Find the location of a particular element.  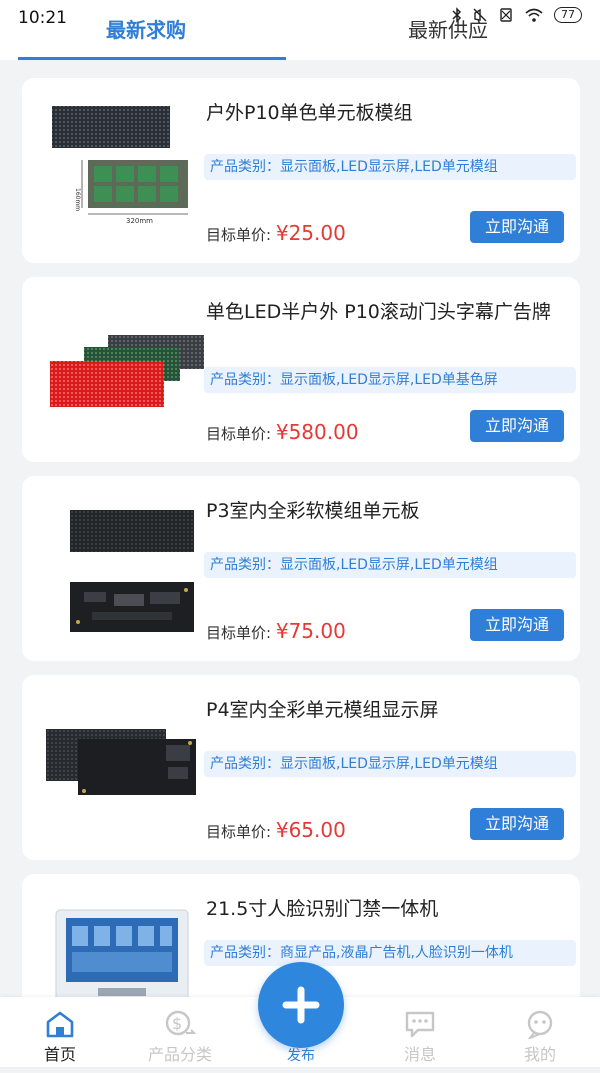

nav-category-label: 产品分类 is located at coordinates (179, 1054).